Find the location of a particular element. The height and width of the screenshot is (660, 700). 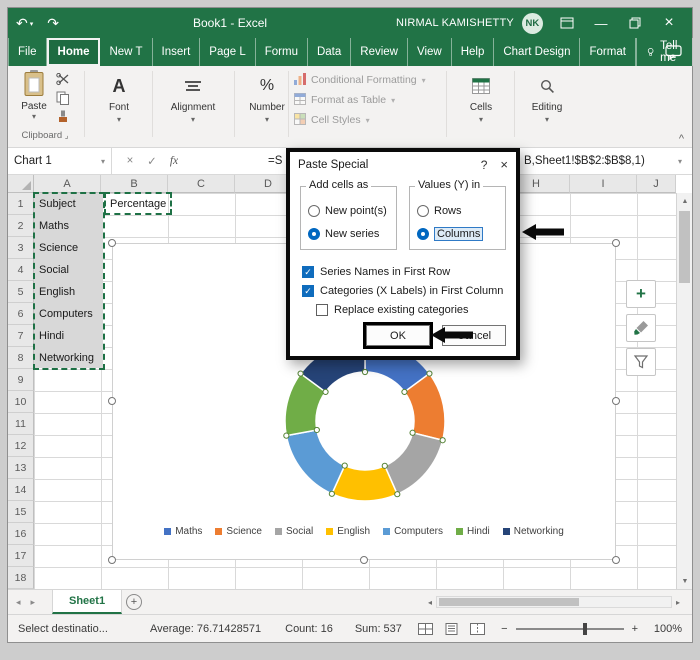

zoom-level: 100% is located at coordinates (664, 629).